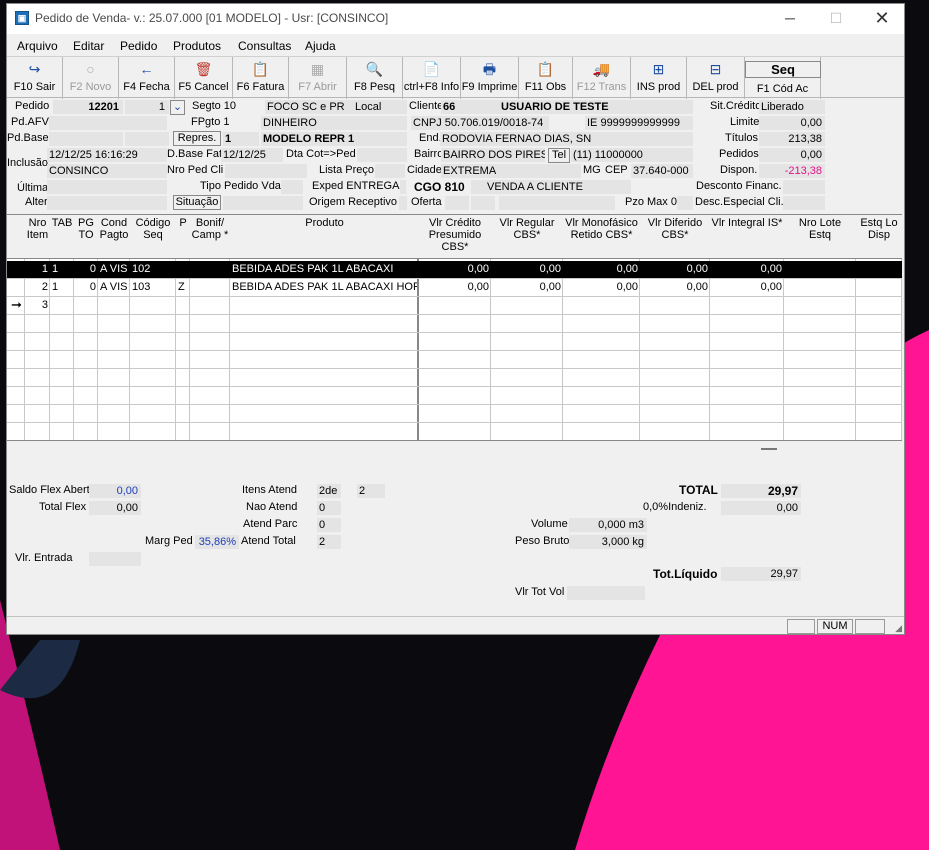 Image resolution: width=929 pixels, height=850 pixels. Describe the element at coordinates (820, 229) in the screenshot. I see `column-header: Nro Lote Estq` at that location.